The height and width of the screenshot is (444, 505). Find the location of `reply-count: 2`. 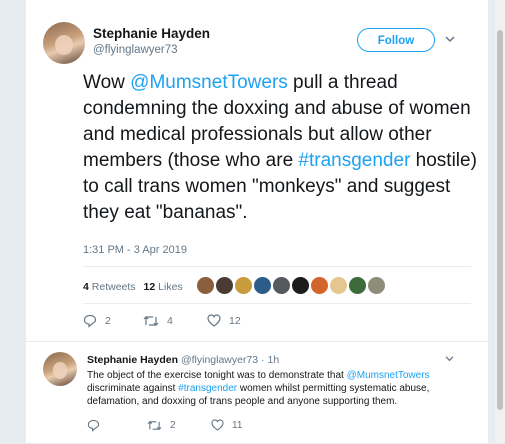

reply-count: 2 is located at coordinates (108, 321).